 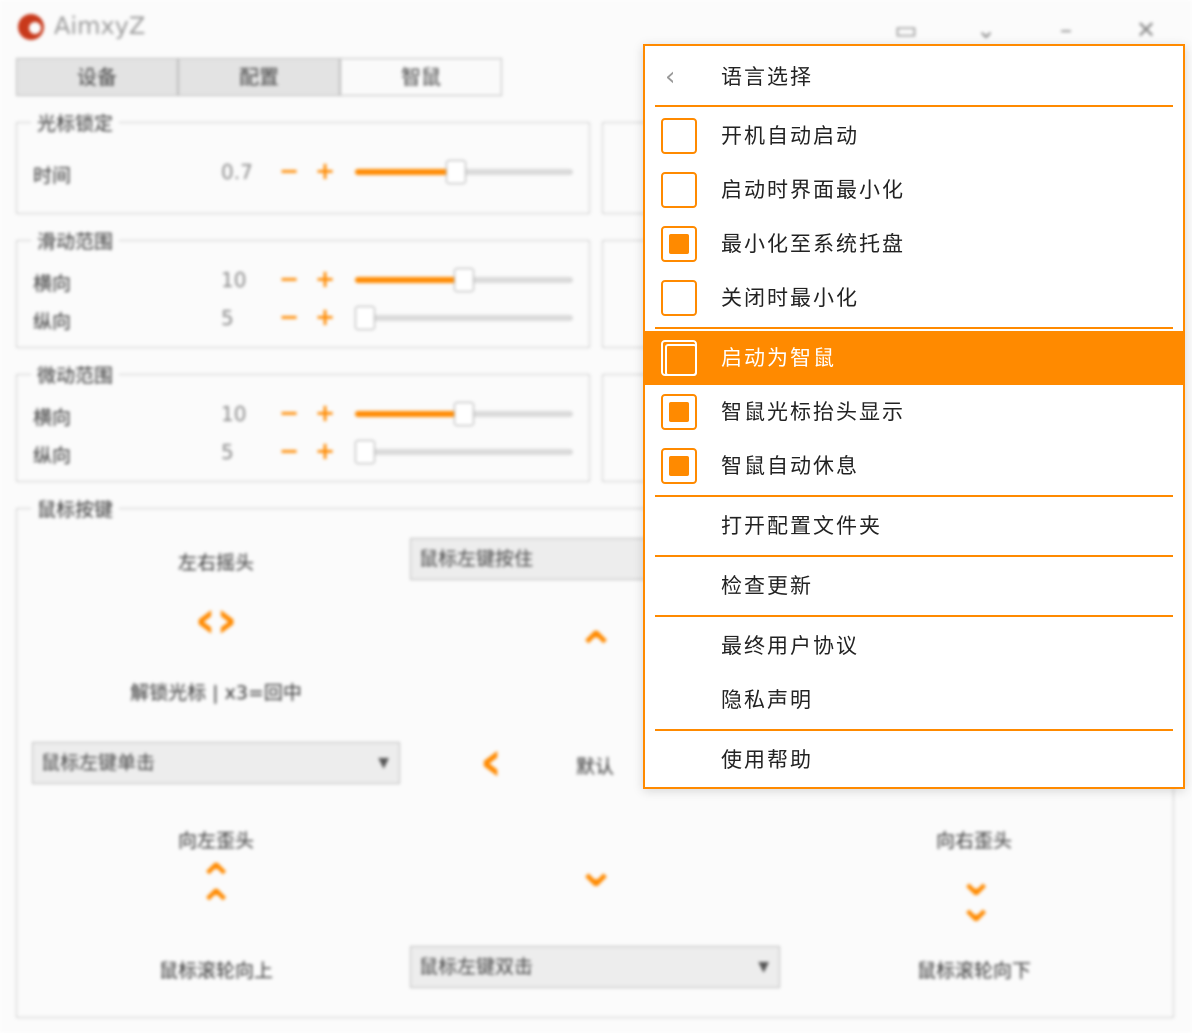 I want to click on menu-item-autostart: 开机自动启动, so click(x=914, y=136).